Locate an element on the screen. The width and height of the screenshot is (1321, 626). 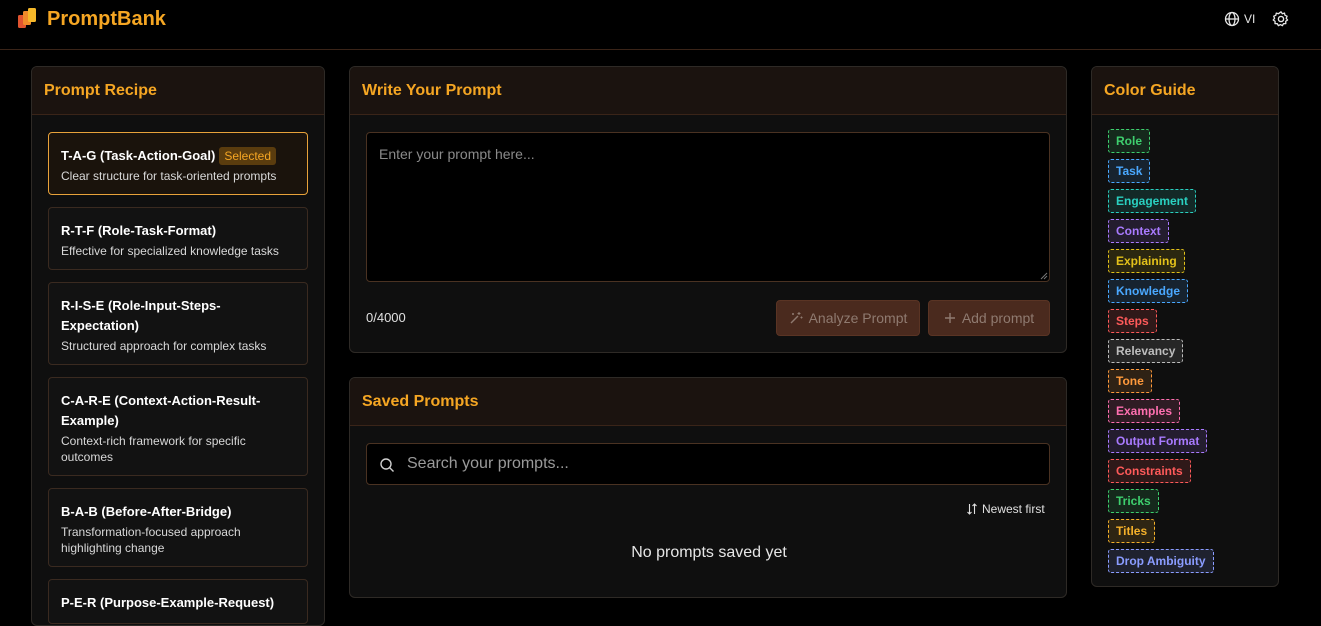
recipe-description: Structured approach for complex tasks is located at coordinates (164, 346).